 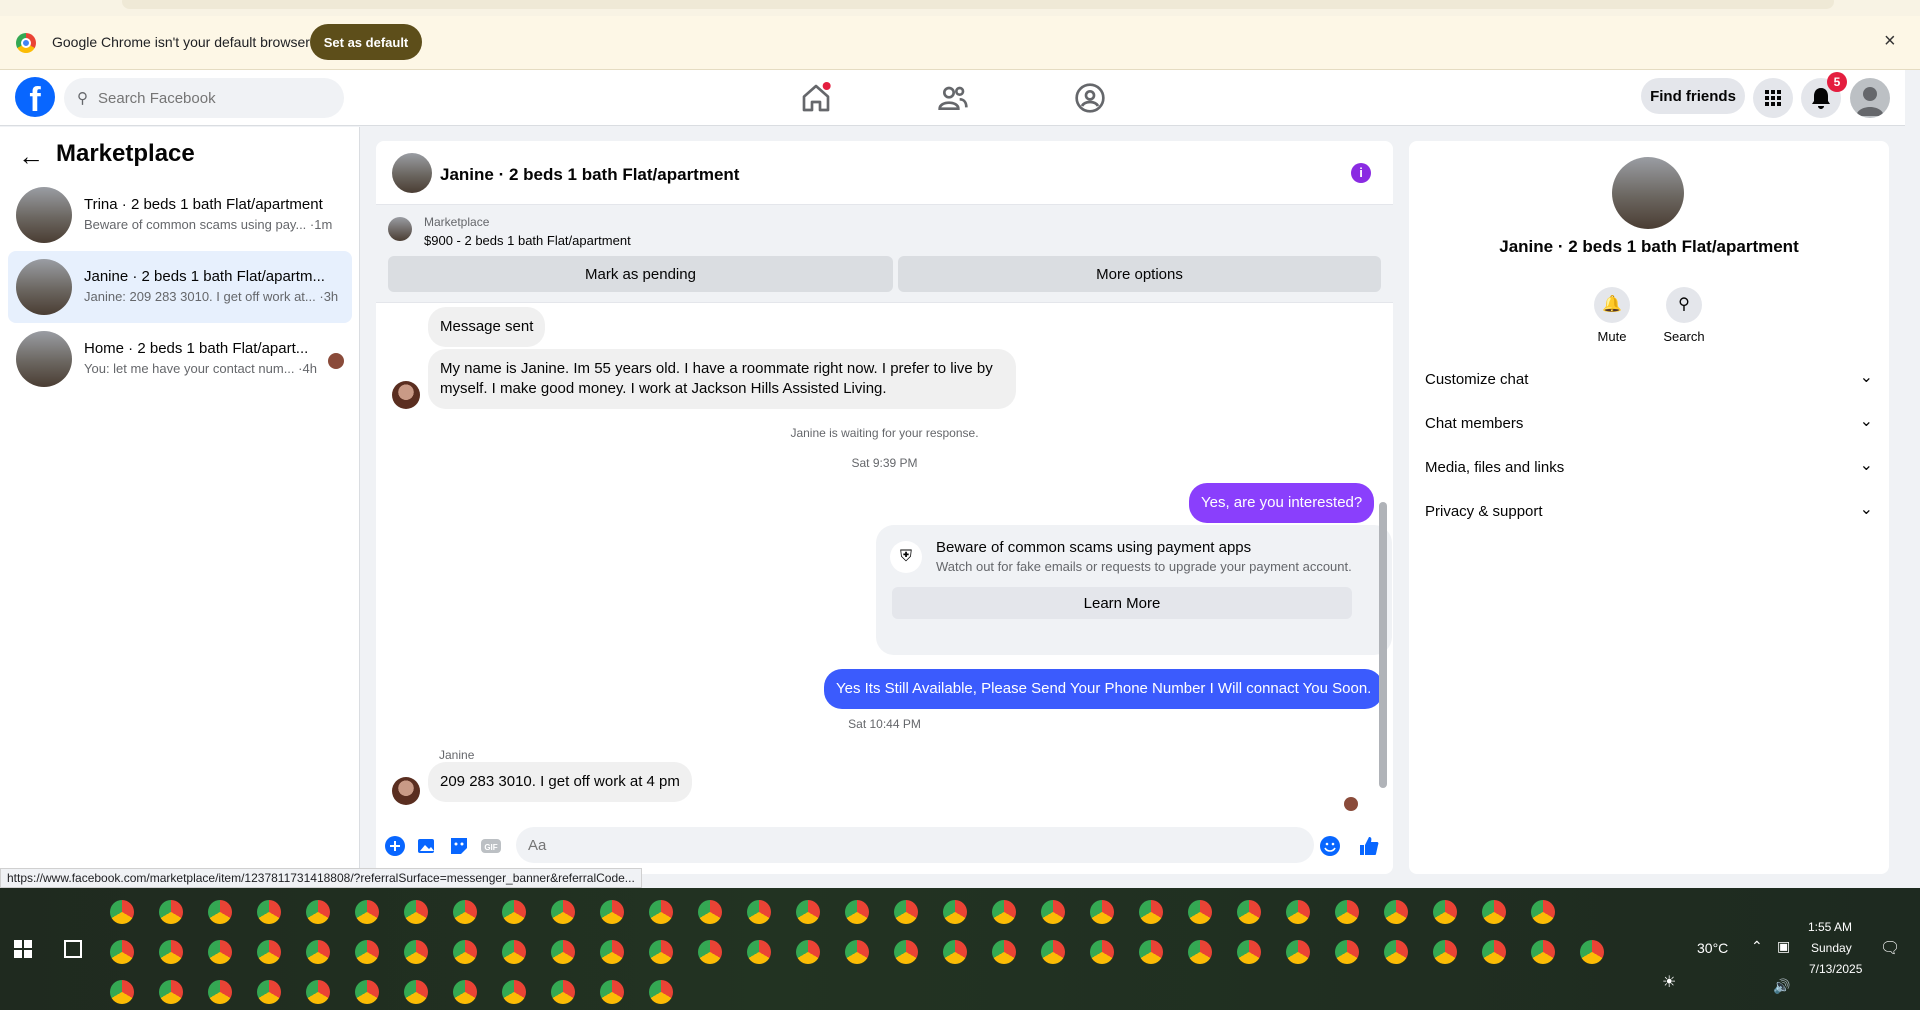 I want to click on search-input, so click(x=216, y=98).